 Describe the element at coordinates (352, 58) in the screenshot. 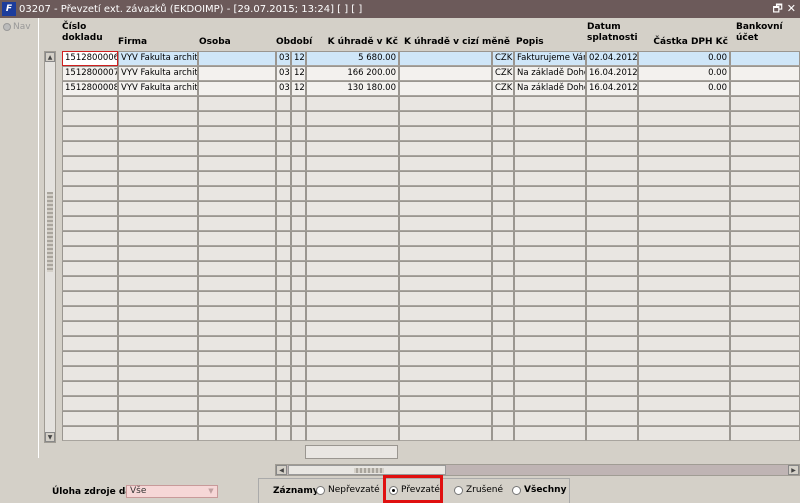

I see `cell-czk: 5 680.00` at that location.